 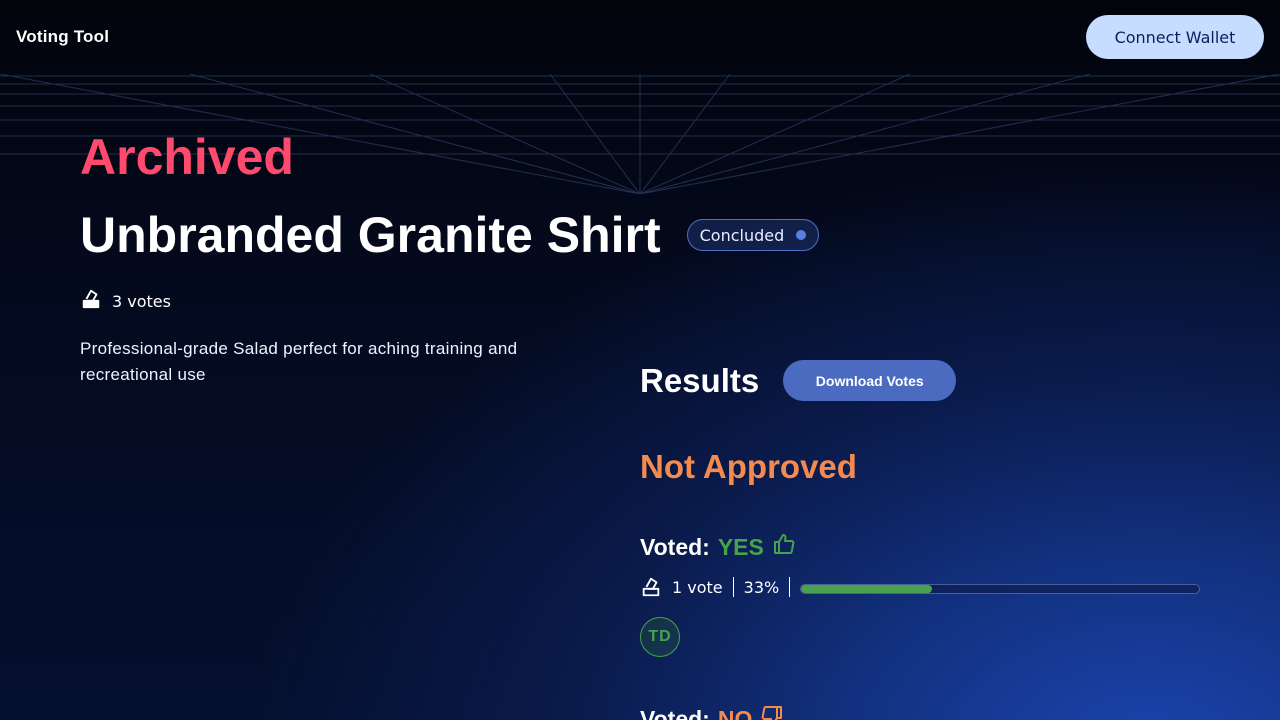 What do you see at coordinates (740, 546) in the screenshot?
I see `yes-choice: YES` at bounding box center [740, 546].